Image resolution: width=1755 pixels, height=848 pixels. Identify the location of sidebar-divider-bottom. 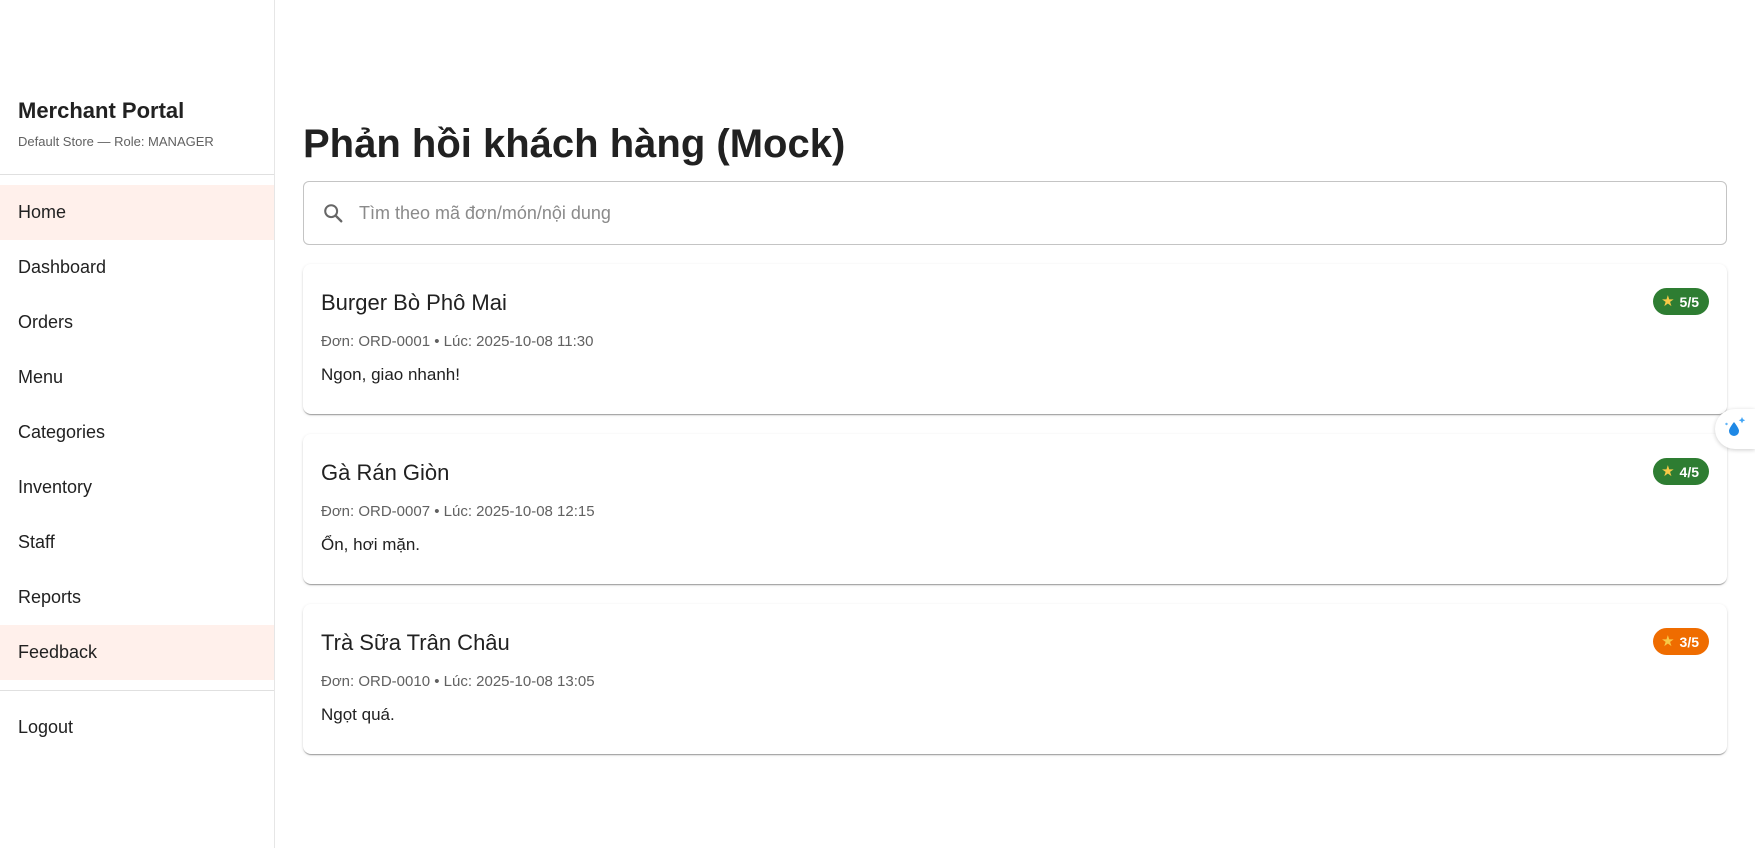
(137, 690).